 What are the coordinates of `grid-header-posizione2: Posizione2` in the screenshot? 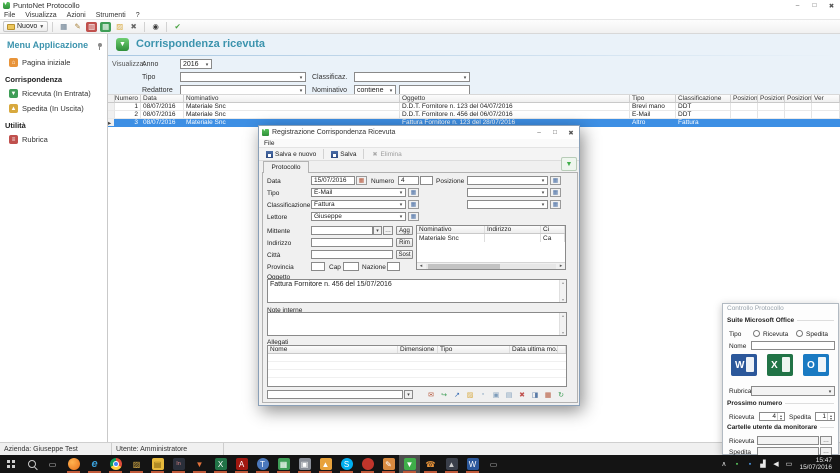 It's located at (771, 99).